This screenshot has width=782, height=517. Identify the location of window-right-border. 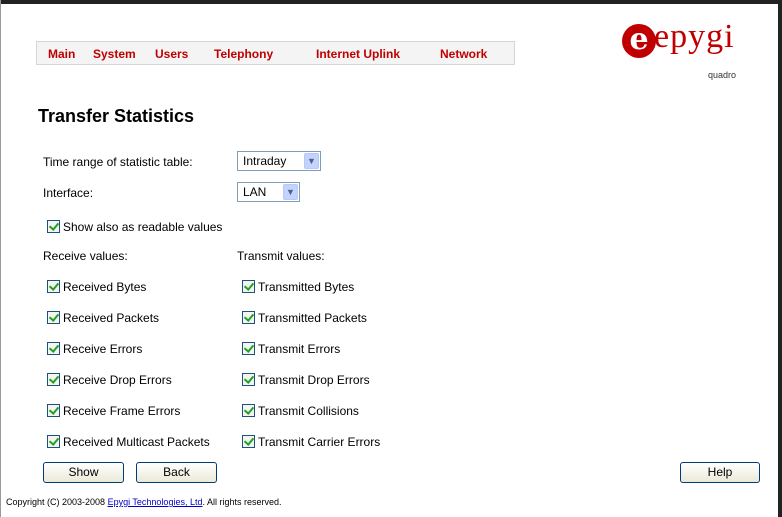
(780, 258).